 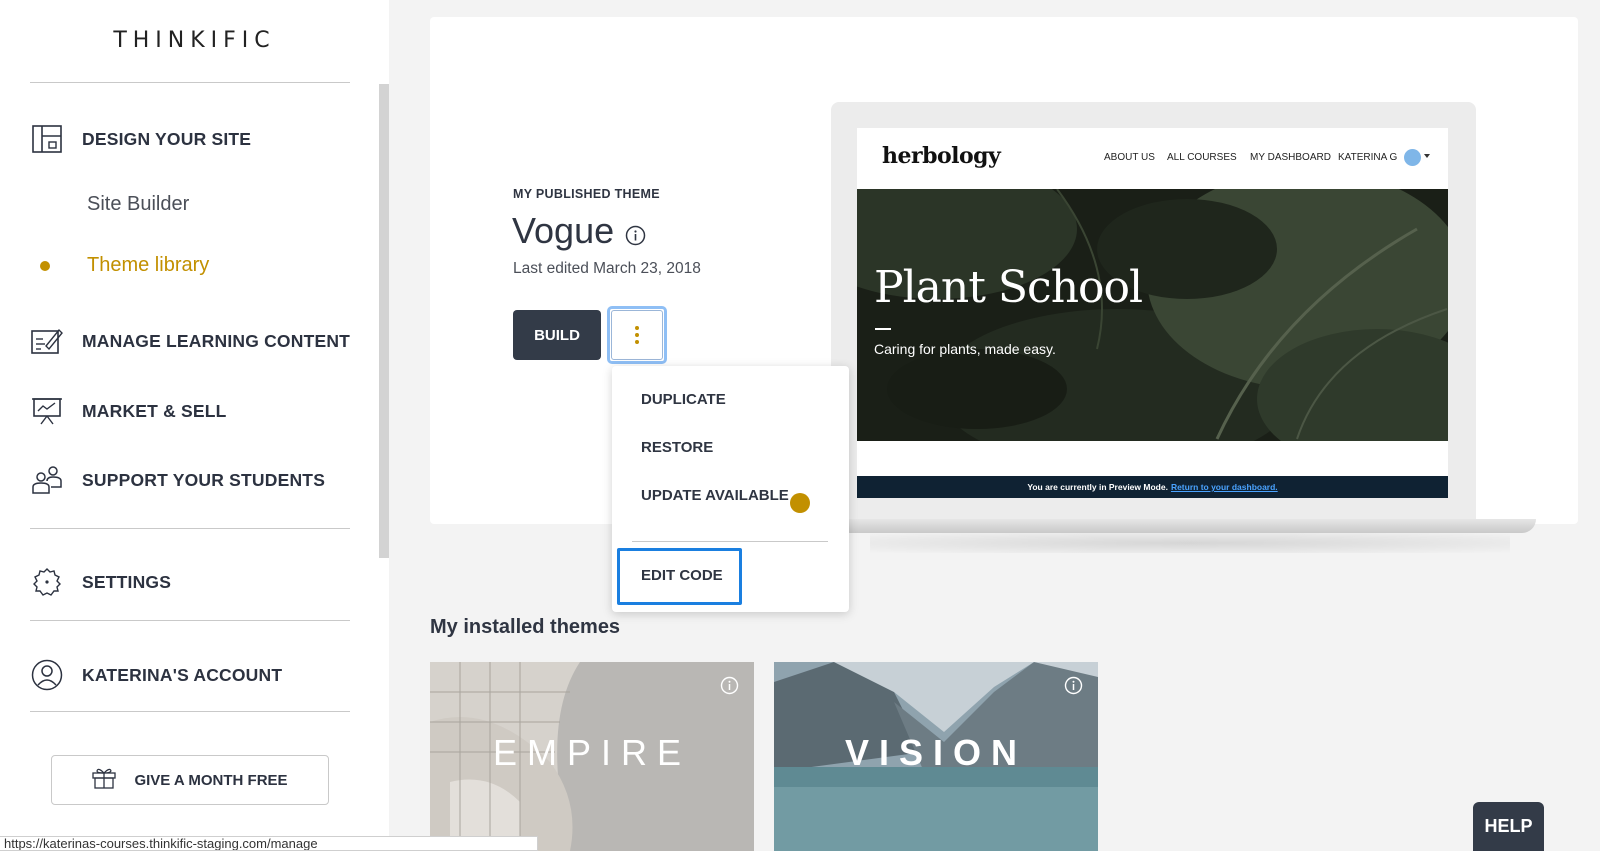 I want to click on kebab-icon, so click(x=637, y=335).